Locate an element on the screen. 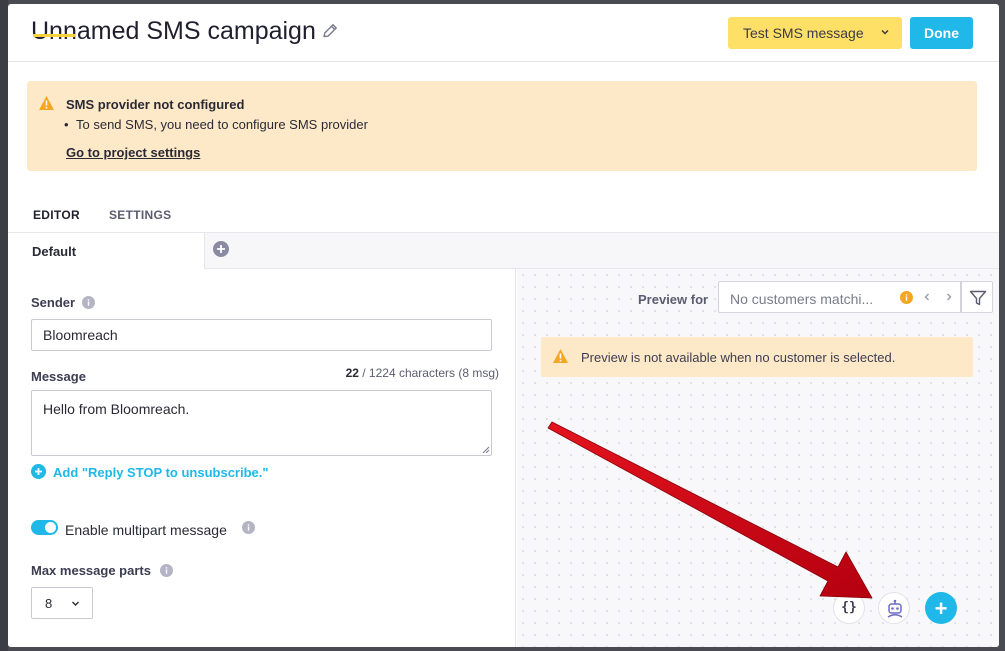 The width and height of the screenshot is (1005, 651). character-counter: 22 / 1224 characters (8 msg) is located at coordinates (422, 373).